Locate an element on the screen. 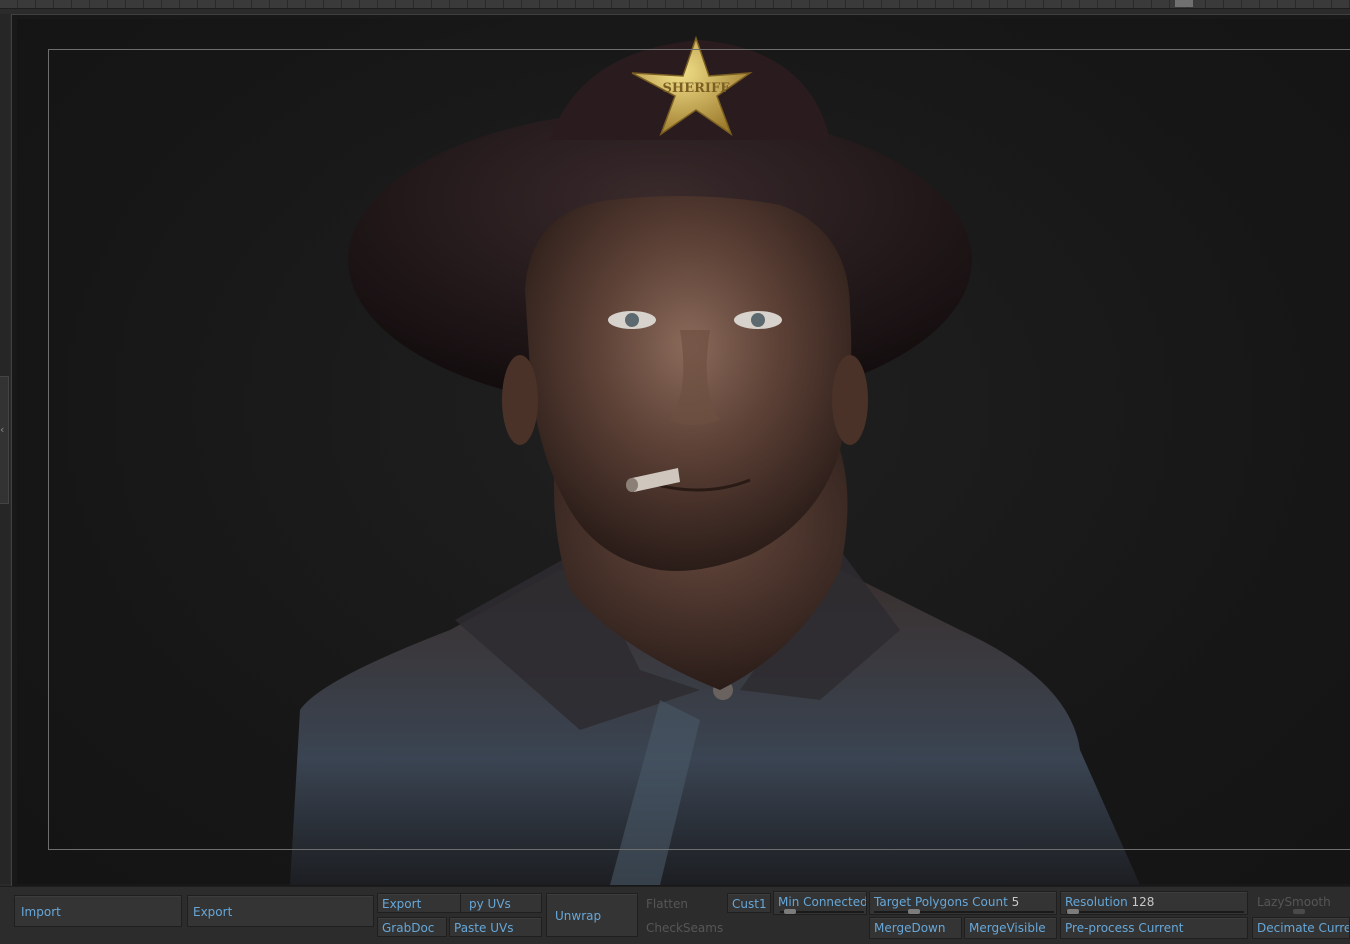 This screenshot has width=1350, height=944. mergedown-button: MergeDown is located at coordinates (915, 928).